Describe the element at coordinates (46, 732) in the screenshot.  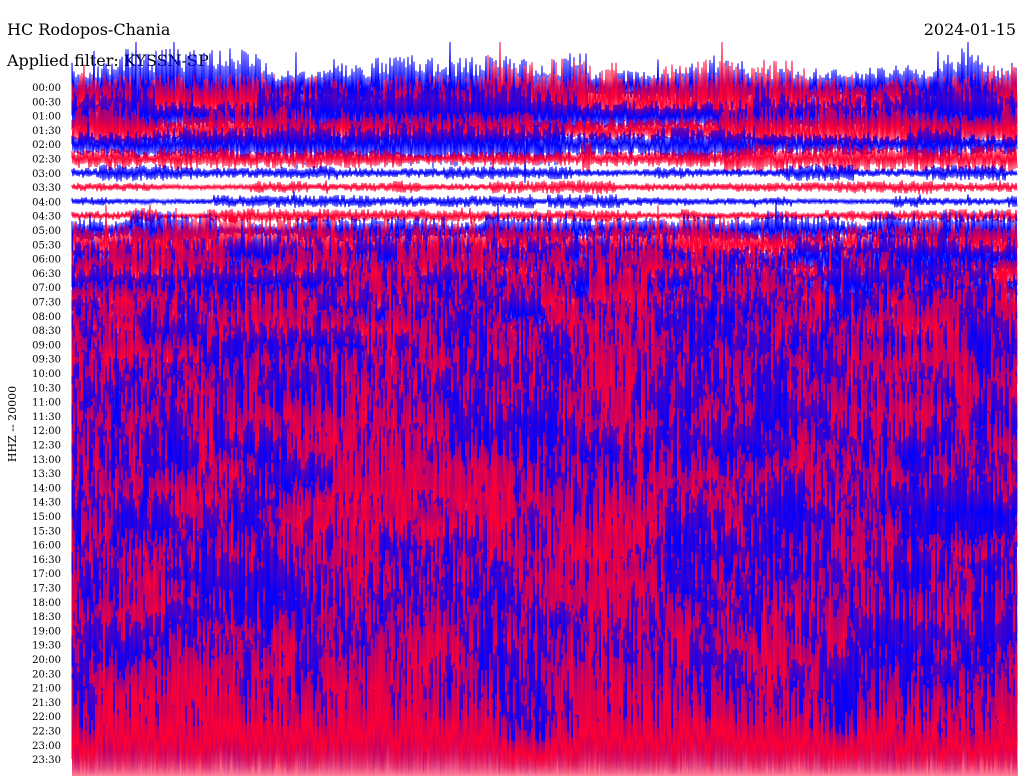
I see `time-tick-label: 22:30` at that location.